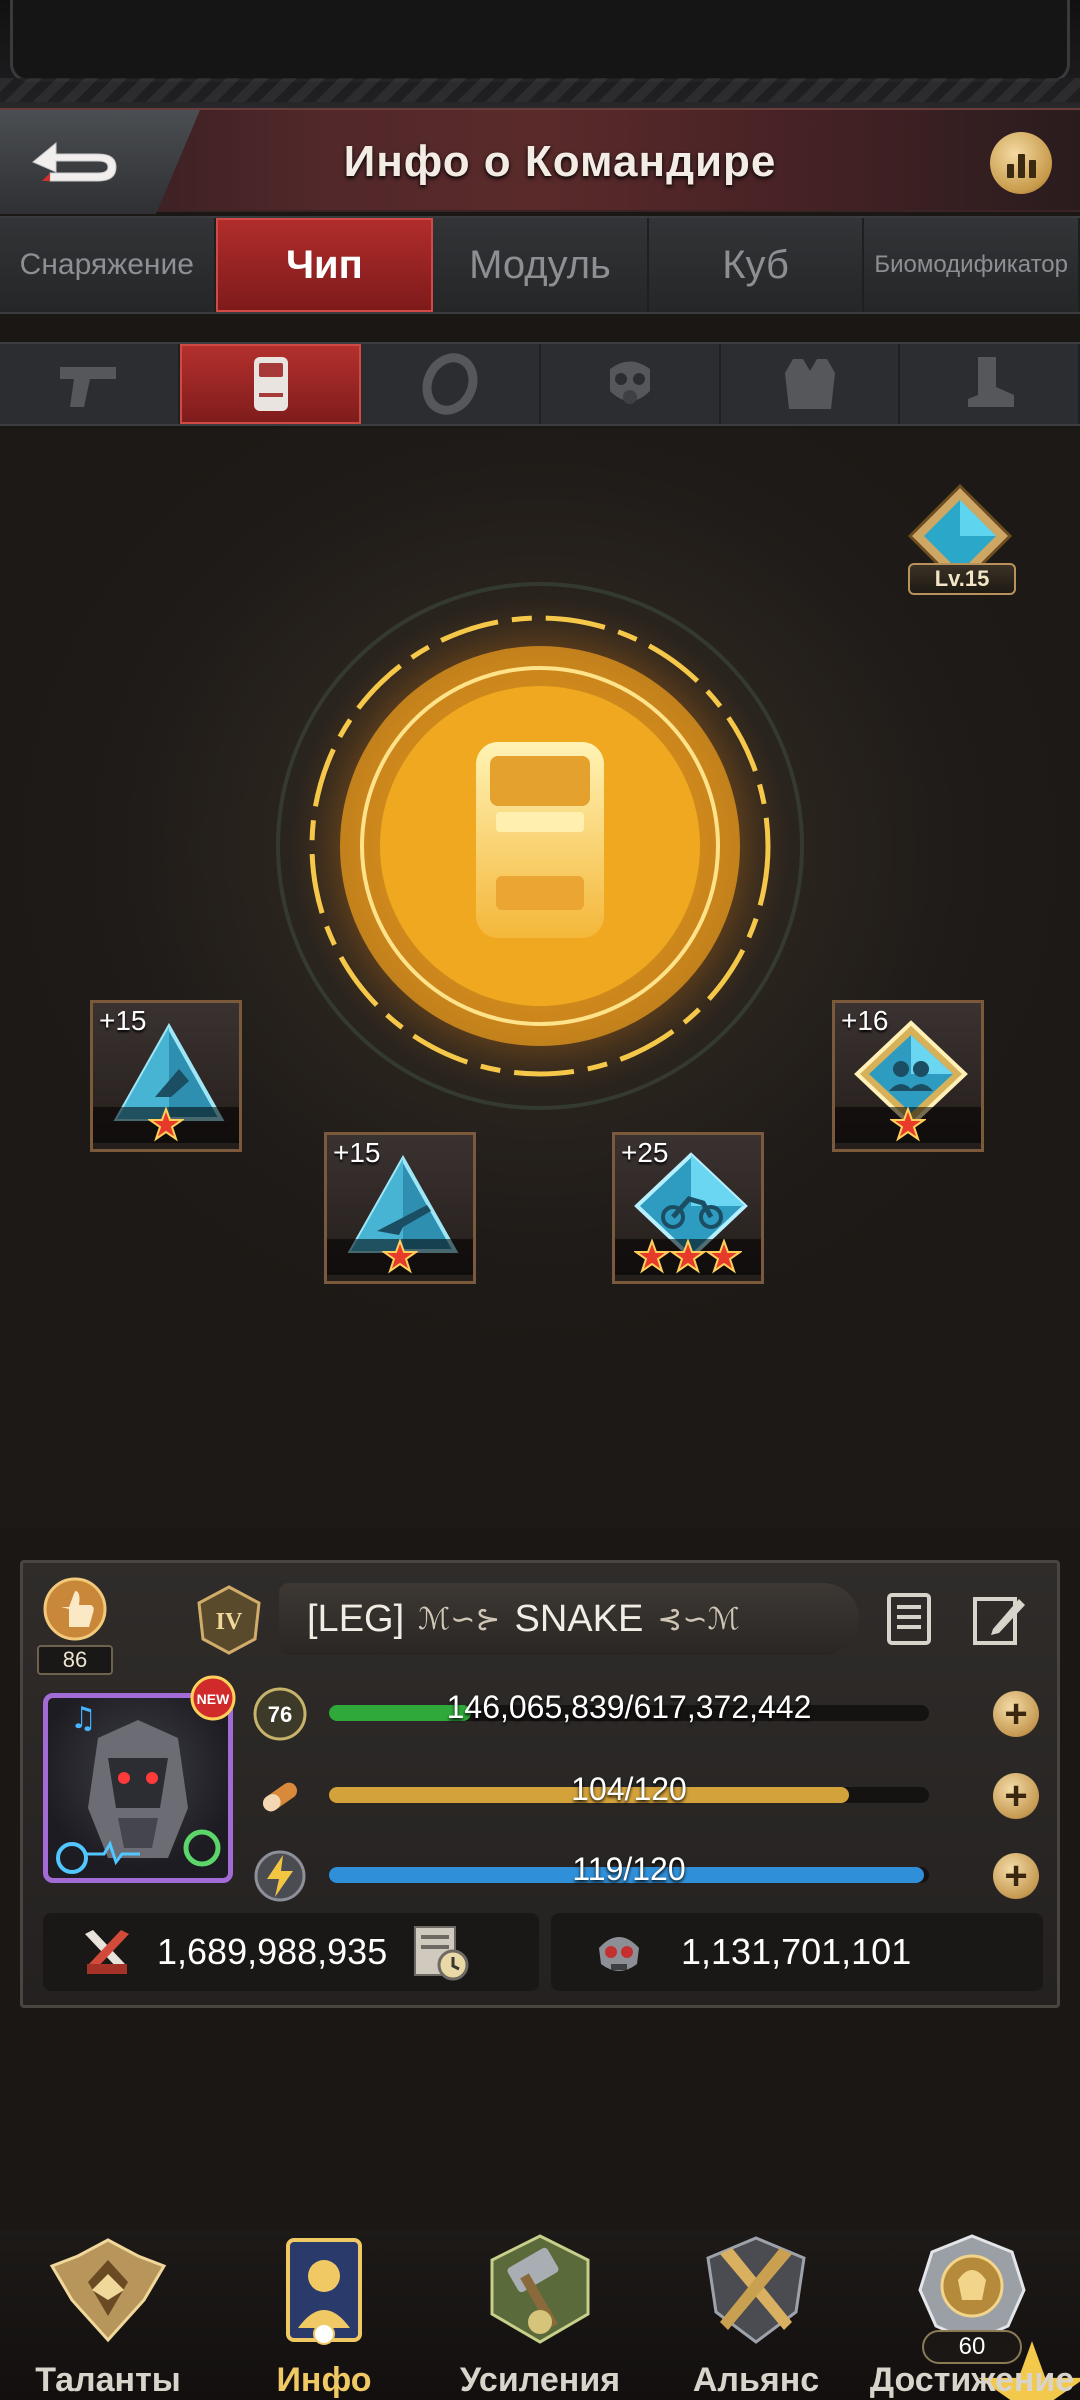  What do you see at coordinates (756, 265) in the screenshot?
I see `tab-cube: Куб` at bounding box center [756, 265].